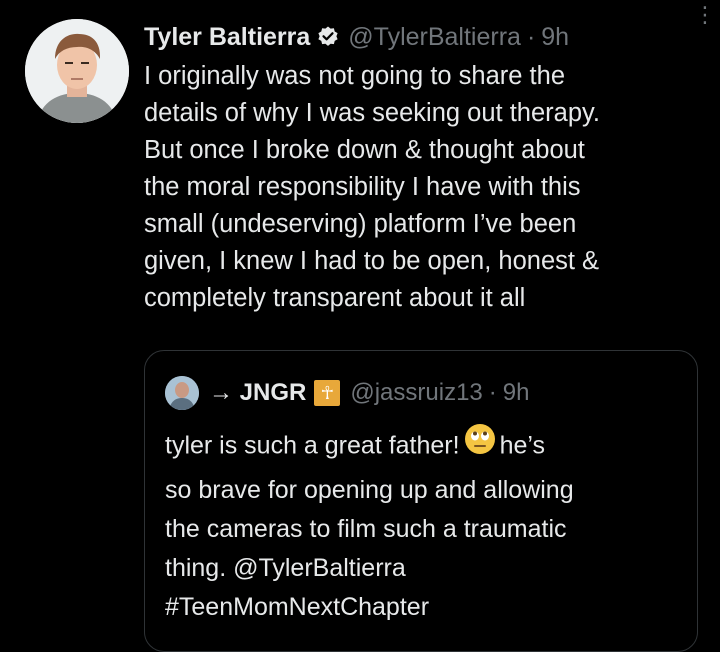 The image size is (720, 652). I want to click on tweet-header: Tyler Baltierra @TylerBaltierra · 9h, so click(424, 37).